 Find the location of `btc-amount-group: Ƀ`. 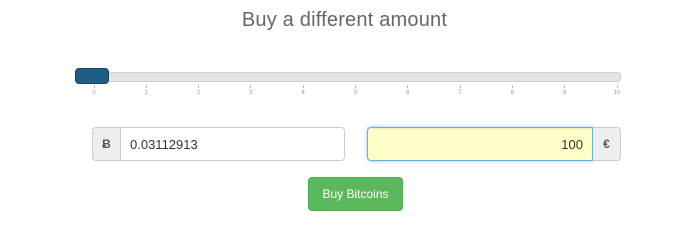

btc-amount-group: Ƀ is located at coordinates (218, 144).